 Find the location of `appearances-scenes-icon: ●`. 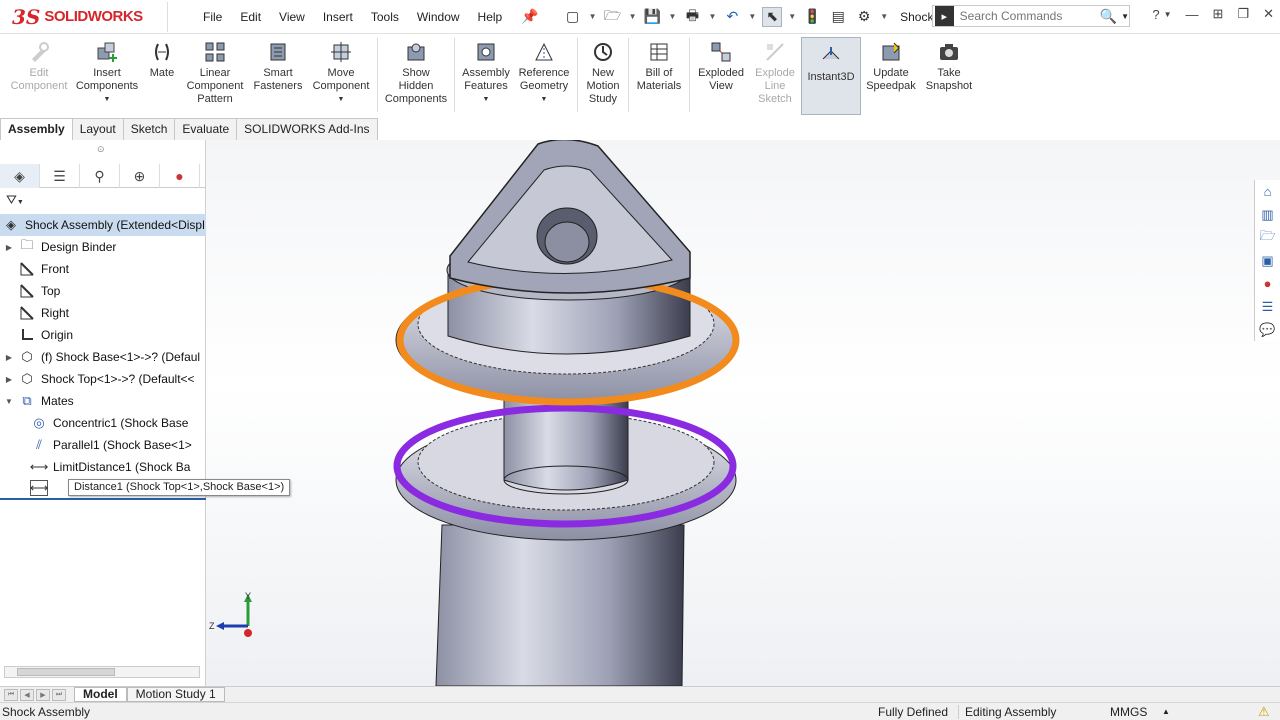

appearances-scenes-icon: ● is located at coordinates (1267, 283).